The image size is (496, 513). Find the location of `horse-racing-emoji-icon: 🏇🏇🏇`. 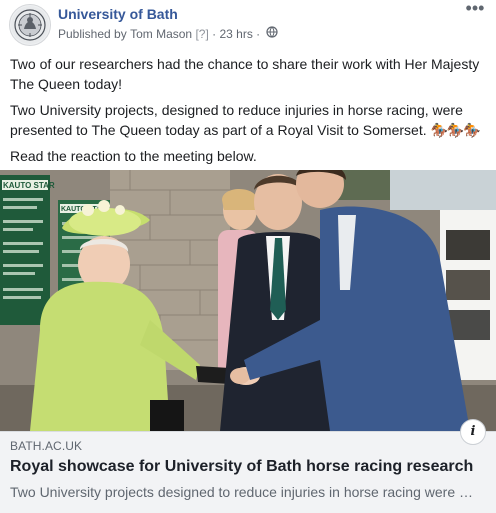

horse-racing-emoji-icon: 🏇🏇🏇 is located at coordinates (455, 130).